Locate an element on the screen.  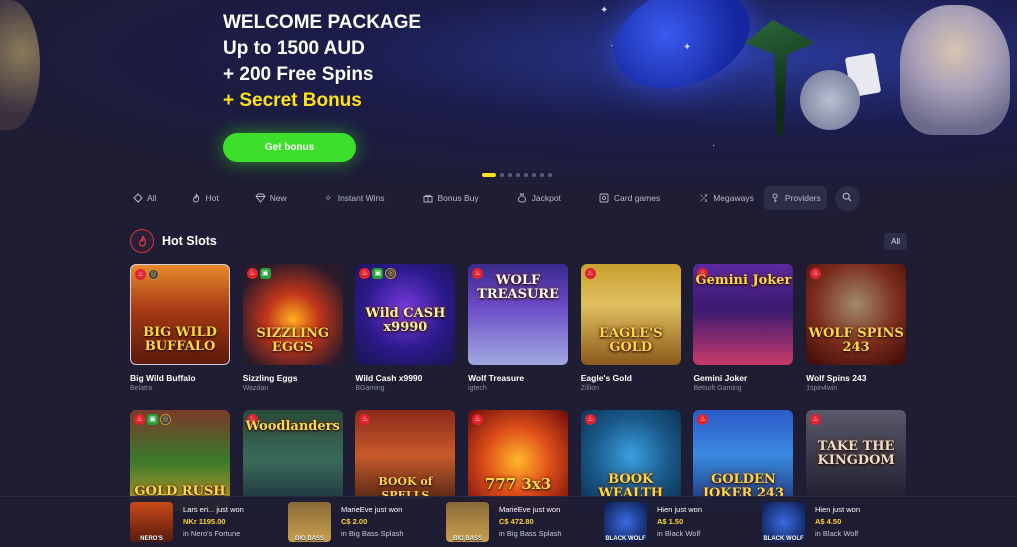
winner-game-thumbnail: NERO'S is located at coordinates (151, 522).